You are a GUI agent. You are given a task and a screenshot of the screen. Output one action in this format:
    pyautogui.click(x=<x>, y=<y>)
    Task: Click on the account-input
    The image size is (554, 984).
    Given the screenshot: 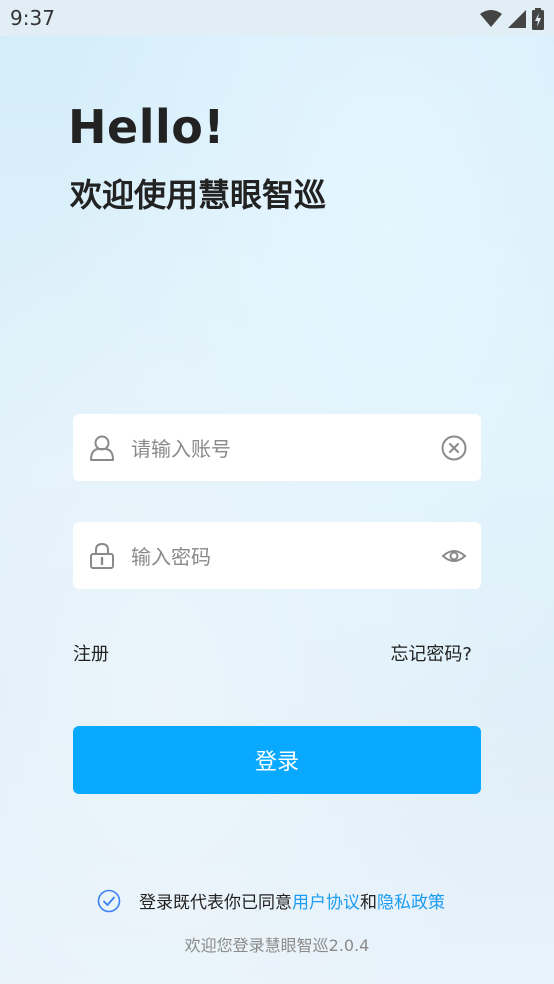 What is the action you would take?
    pyautogui.click(x=276, y=448)
    